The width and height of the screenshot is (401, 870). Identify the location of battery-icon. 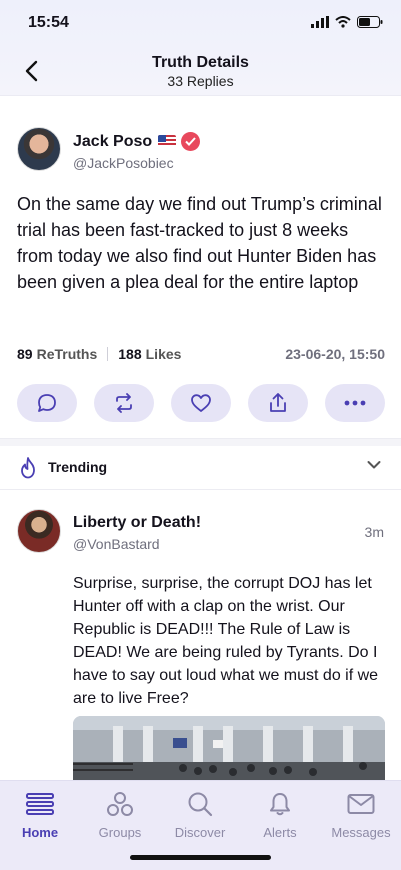
(370, 22).